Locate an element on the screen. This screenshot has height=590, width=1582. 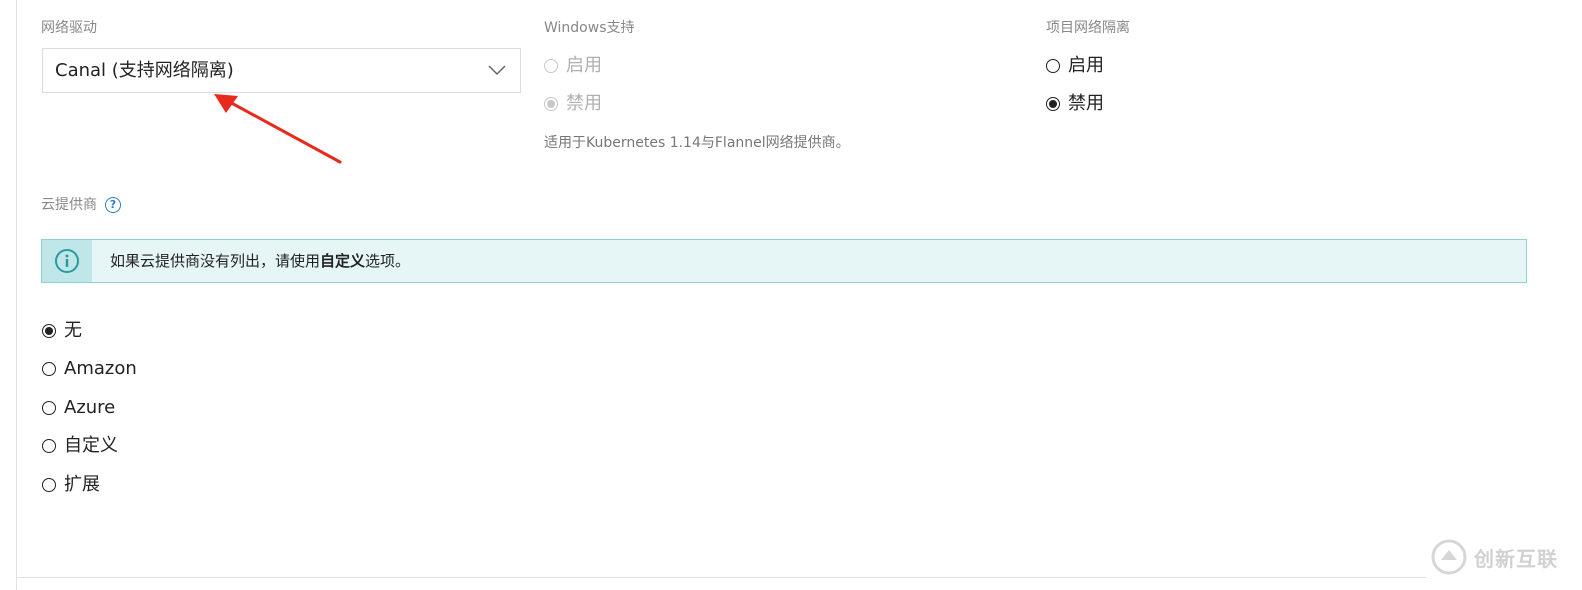
cloud-provider-amazon-radio: Amazon is located at coordinates (89, 369).